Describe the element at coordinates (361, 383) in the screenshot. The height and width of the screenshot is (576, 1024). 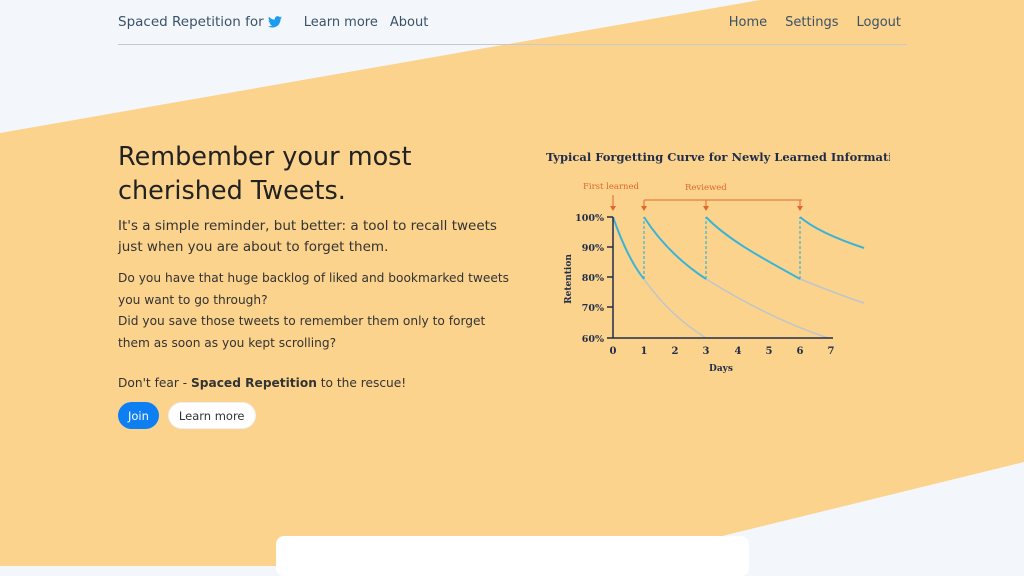
I see `cta-suffix: to the rescue!` at that location.